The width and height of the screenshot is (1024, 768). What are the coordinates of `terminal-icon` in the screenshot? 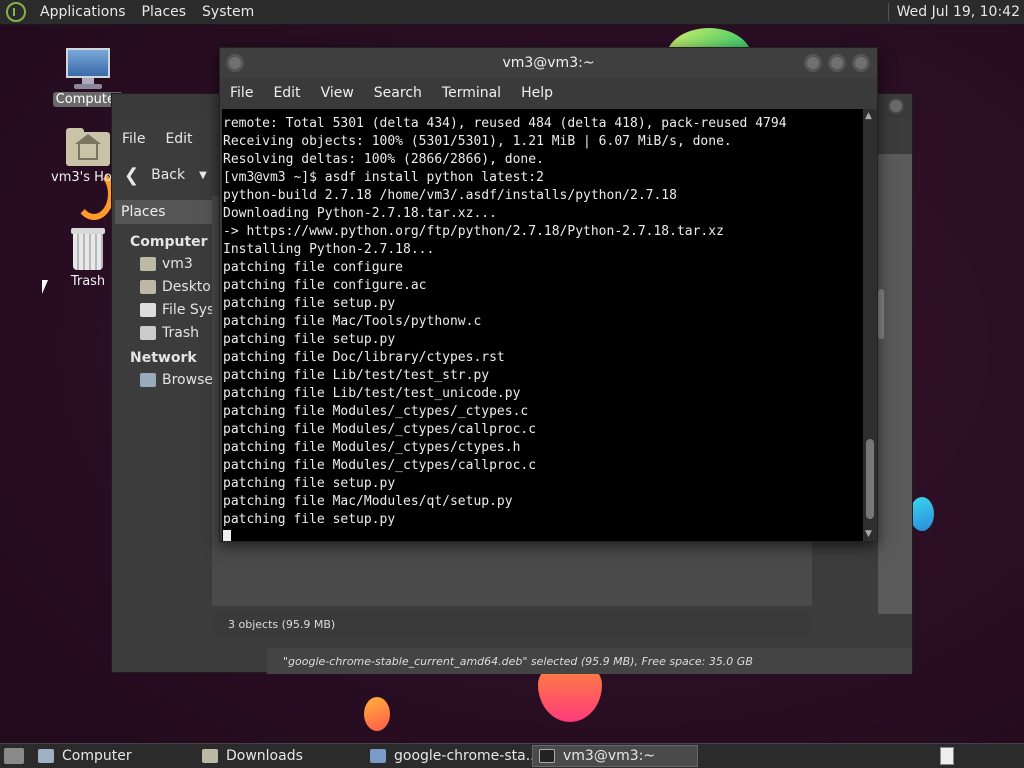 It's located at (547, 756).